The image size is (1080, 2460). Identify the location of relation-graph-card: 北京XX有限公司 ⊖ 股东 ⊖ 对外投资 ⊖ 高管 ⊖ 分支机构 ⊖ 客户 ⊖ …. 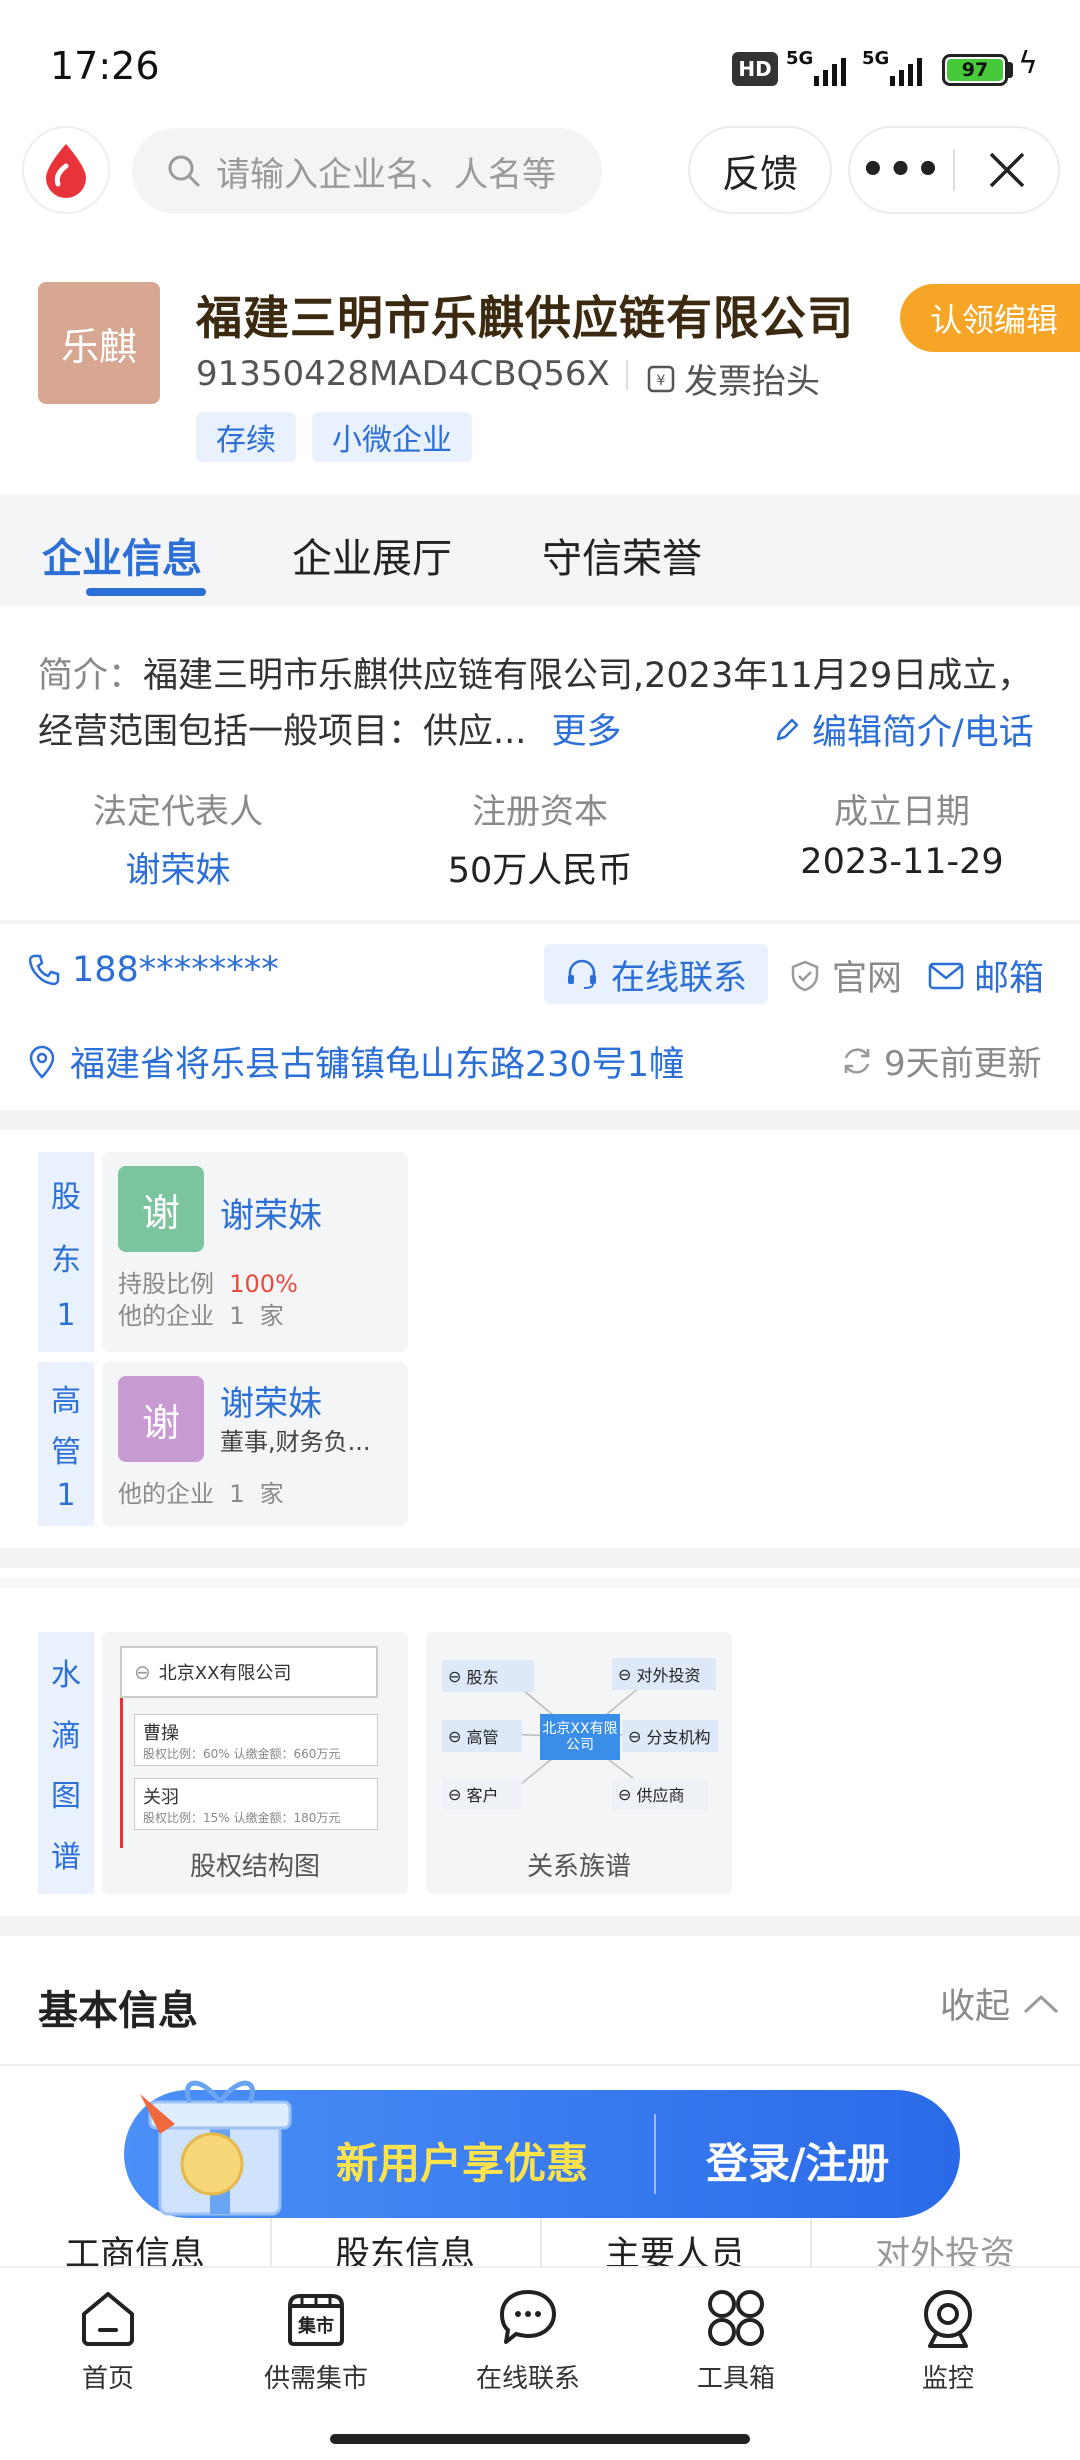
(579, 1763).